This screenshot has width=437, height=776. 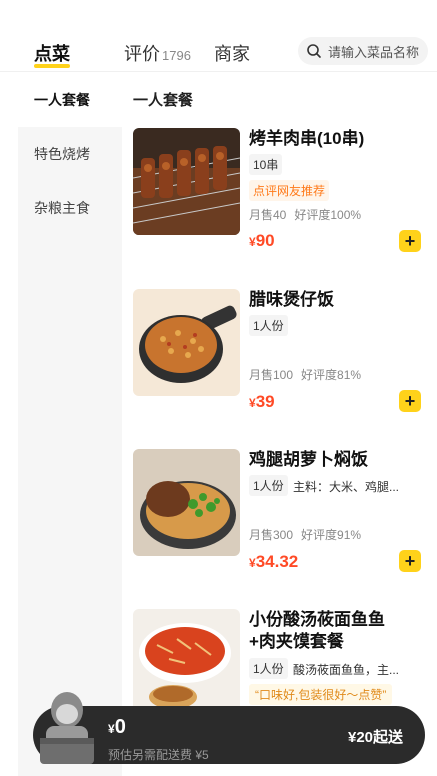 I want to click on tab-order-label: 点菜, so click(x=52, y=54).